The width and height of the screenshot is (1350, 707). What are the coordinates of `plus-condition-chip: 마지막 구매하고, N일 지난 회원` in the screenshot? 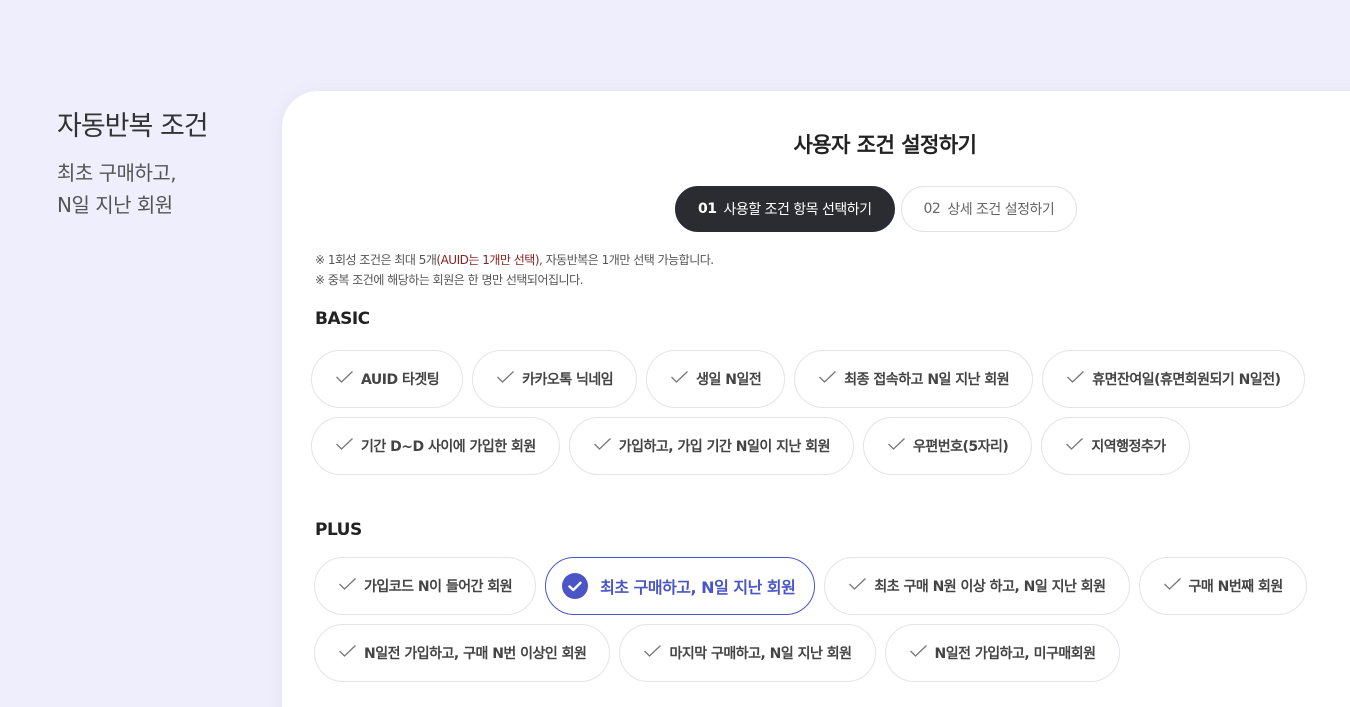 It's located at (747, 653).